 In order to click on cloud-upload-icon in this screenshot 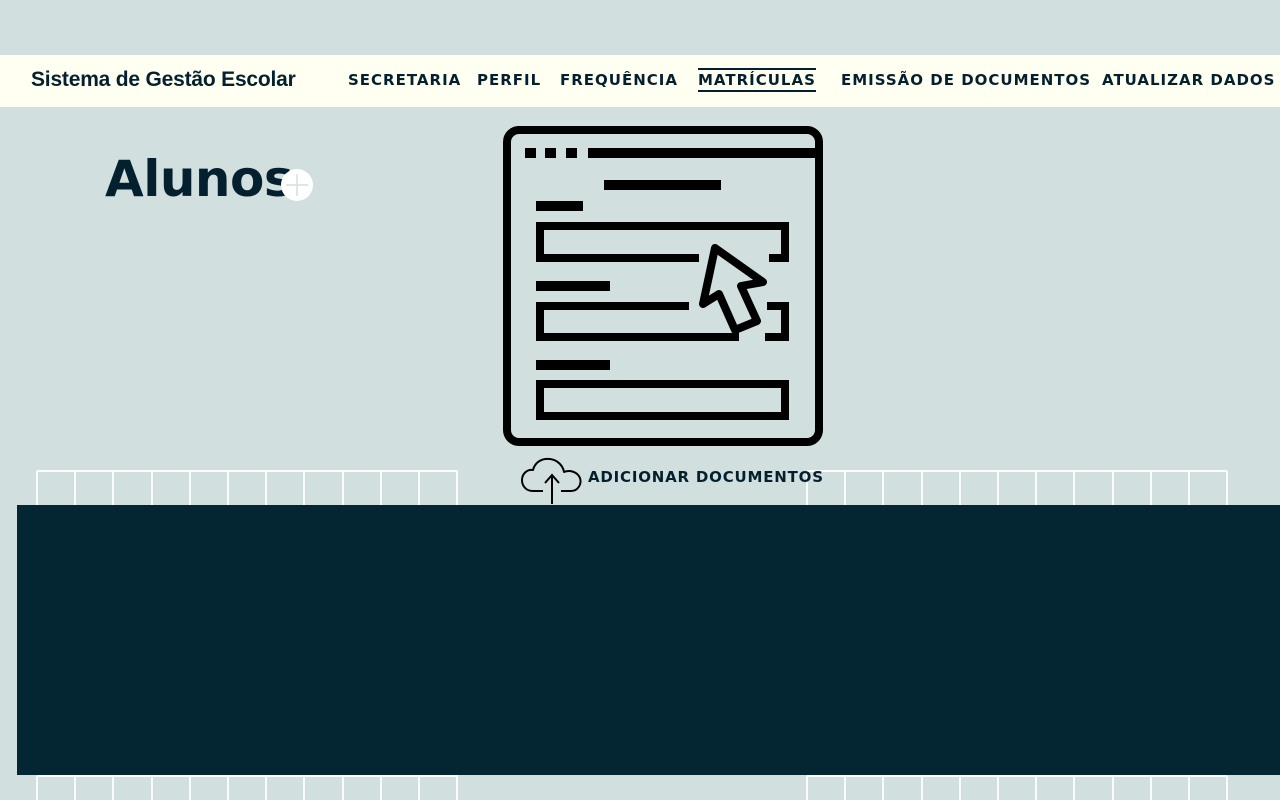, I will do `click(551, 480)`.